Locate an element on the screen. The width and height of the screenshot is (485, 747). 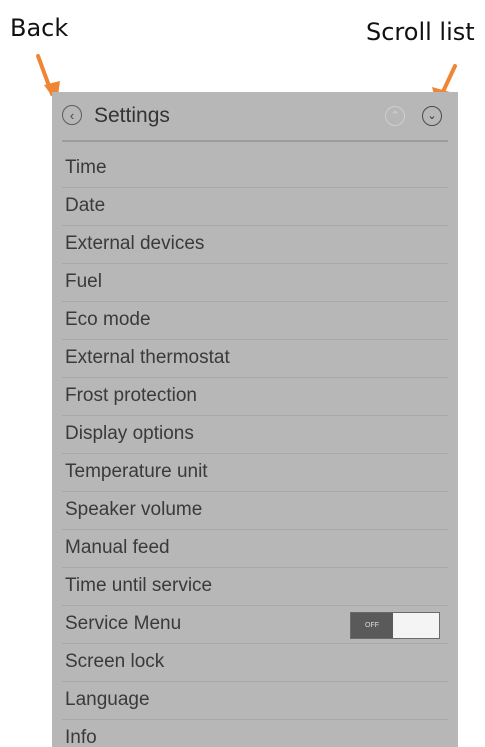
settings-item-label: Frost protection is located at coordinates (131, 395).